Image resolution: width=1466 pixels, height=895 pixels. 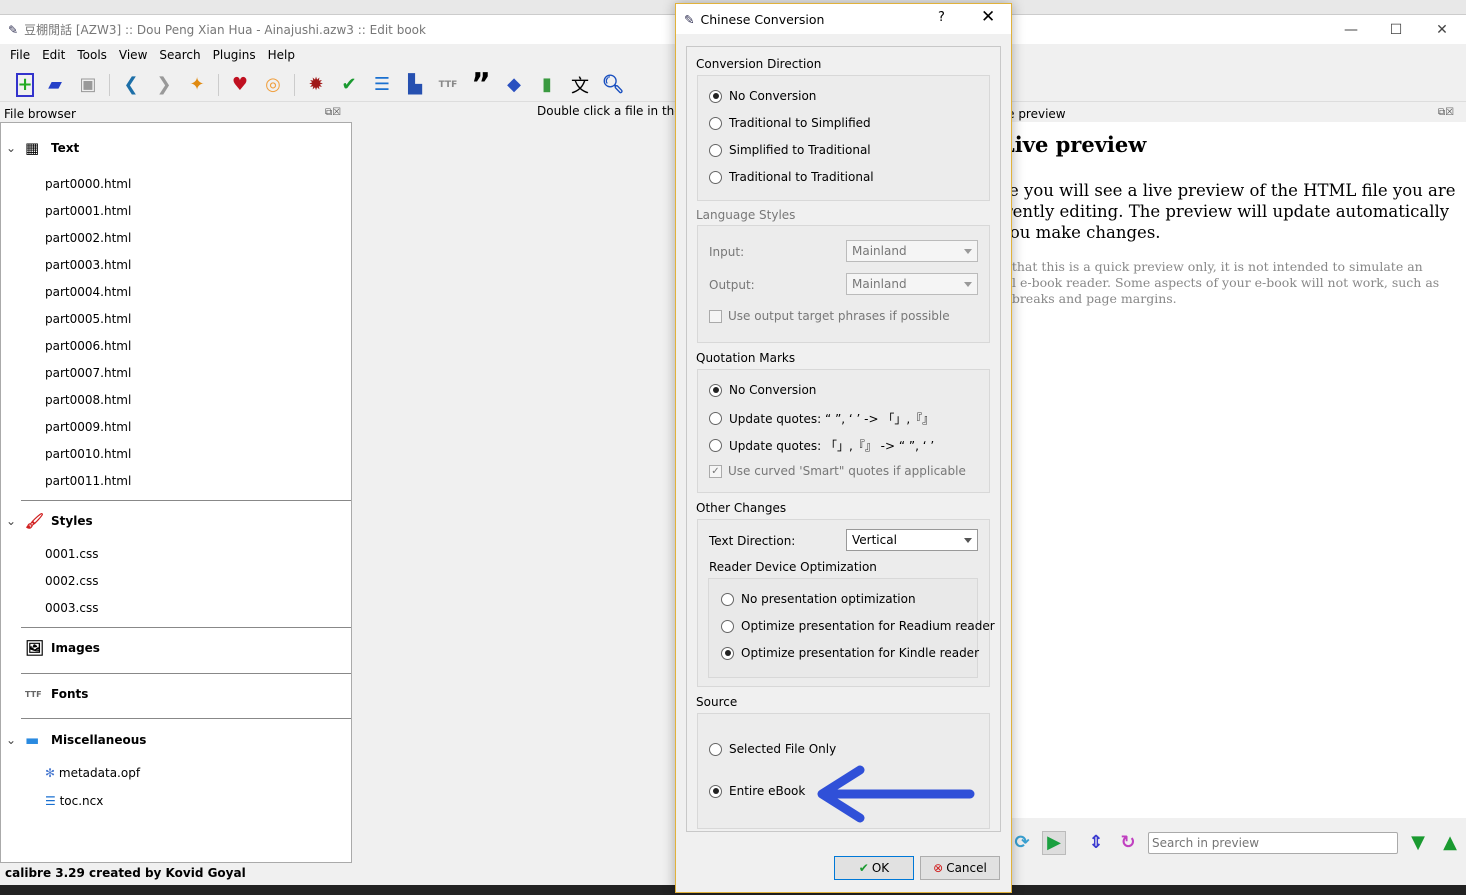 I want to click on styles-brush-icon: 🖌︎, so click(x=35, y=521).